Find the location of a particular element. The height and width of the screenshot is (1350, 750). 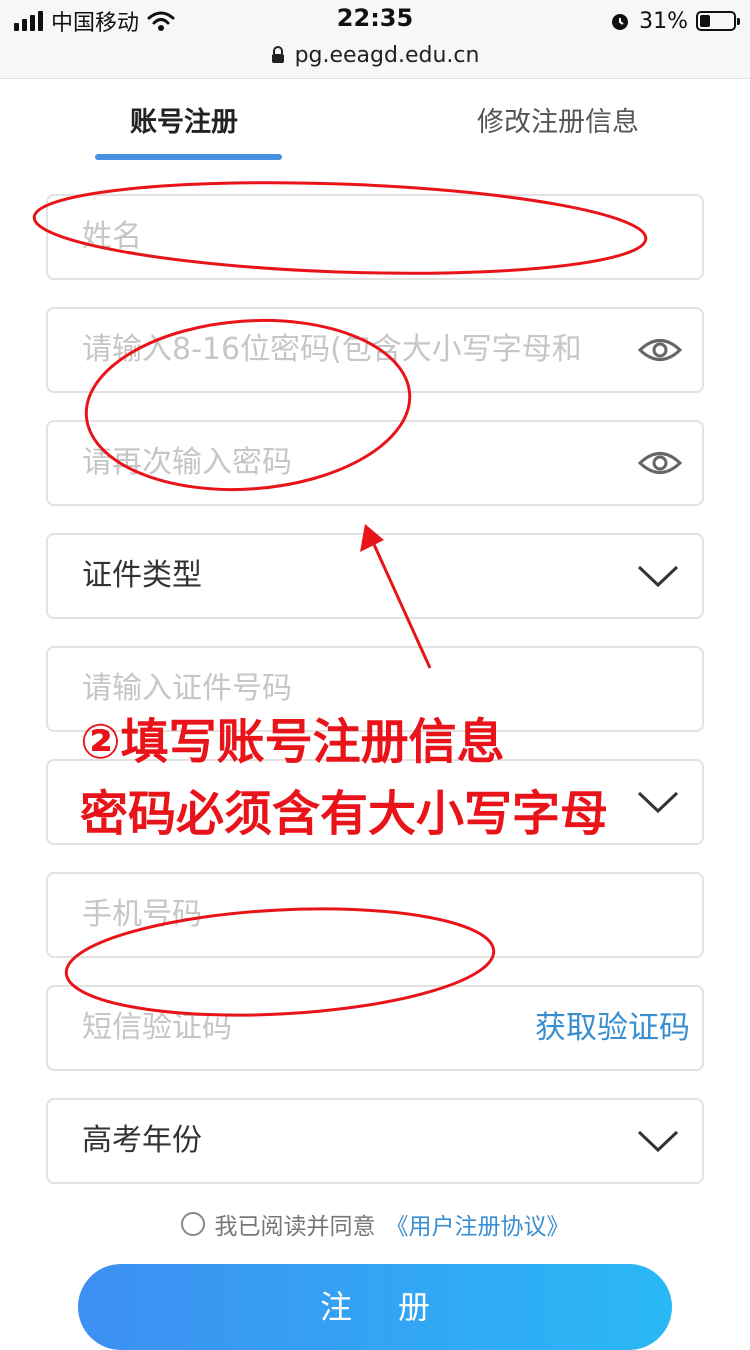

get-sms-code-button: 获取验证码 is located at coordinates (612, 1028).